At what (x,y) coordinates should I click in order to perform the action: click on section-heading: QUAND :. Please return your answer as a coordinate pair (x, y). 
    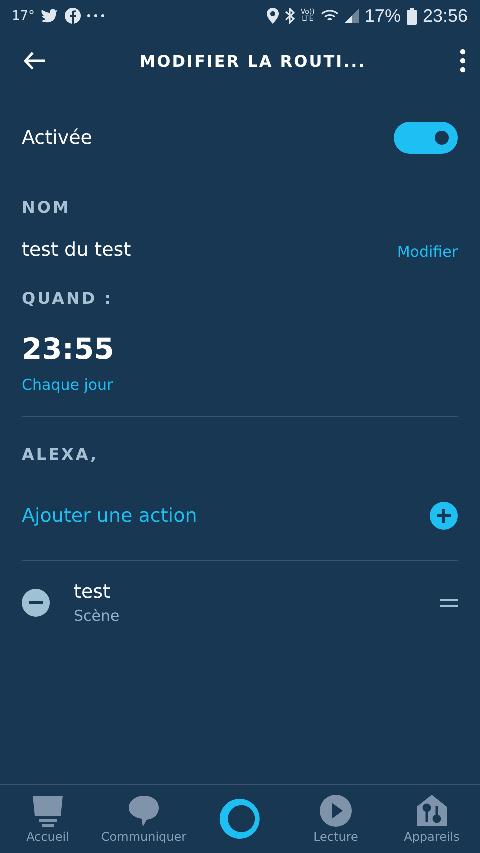
    Looking at the image, I should click on (68, 298).